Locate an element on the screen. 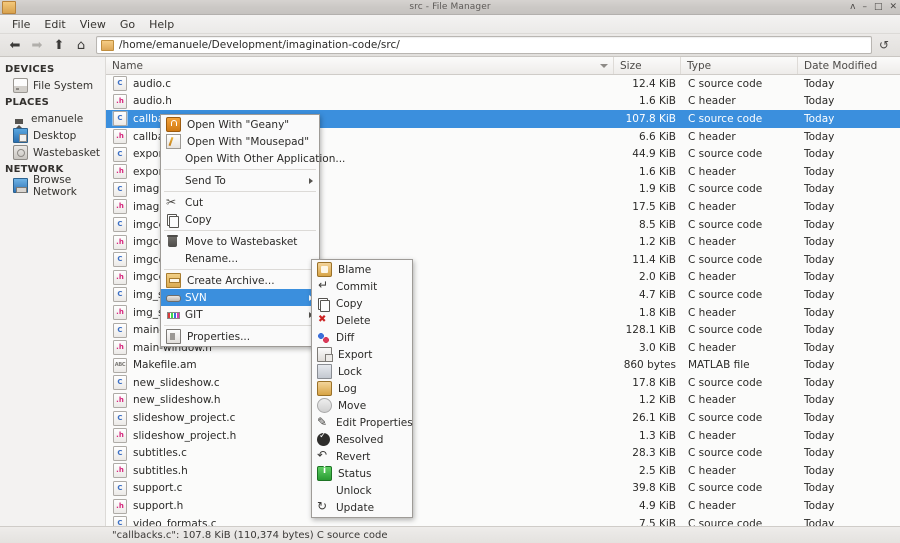 The width and height of the screenshot is (900, 543). reload-icon: ↺ is located at coordinates (884, 45).